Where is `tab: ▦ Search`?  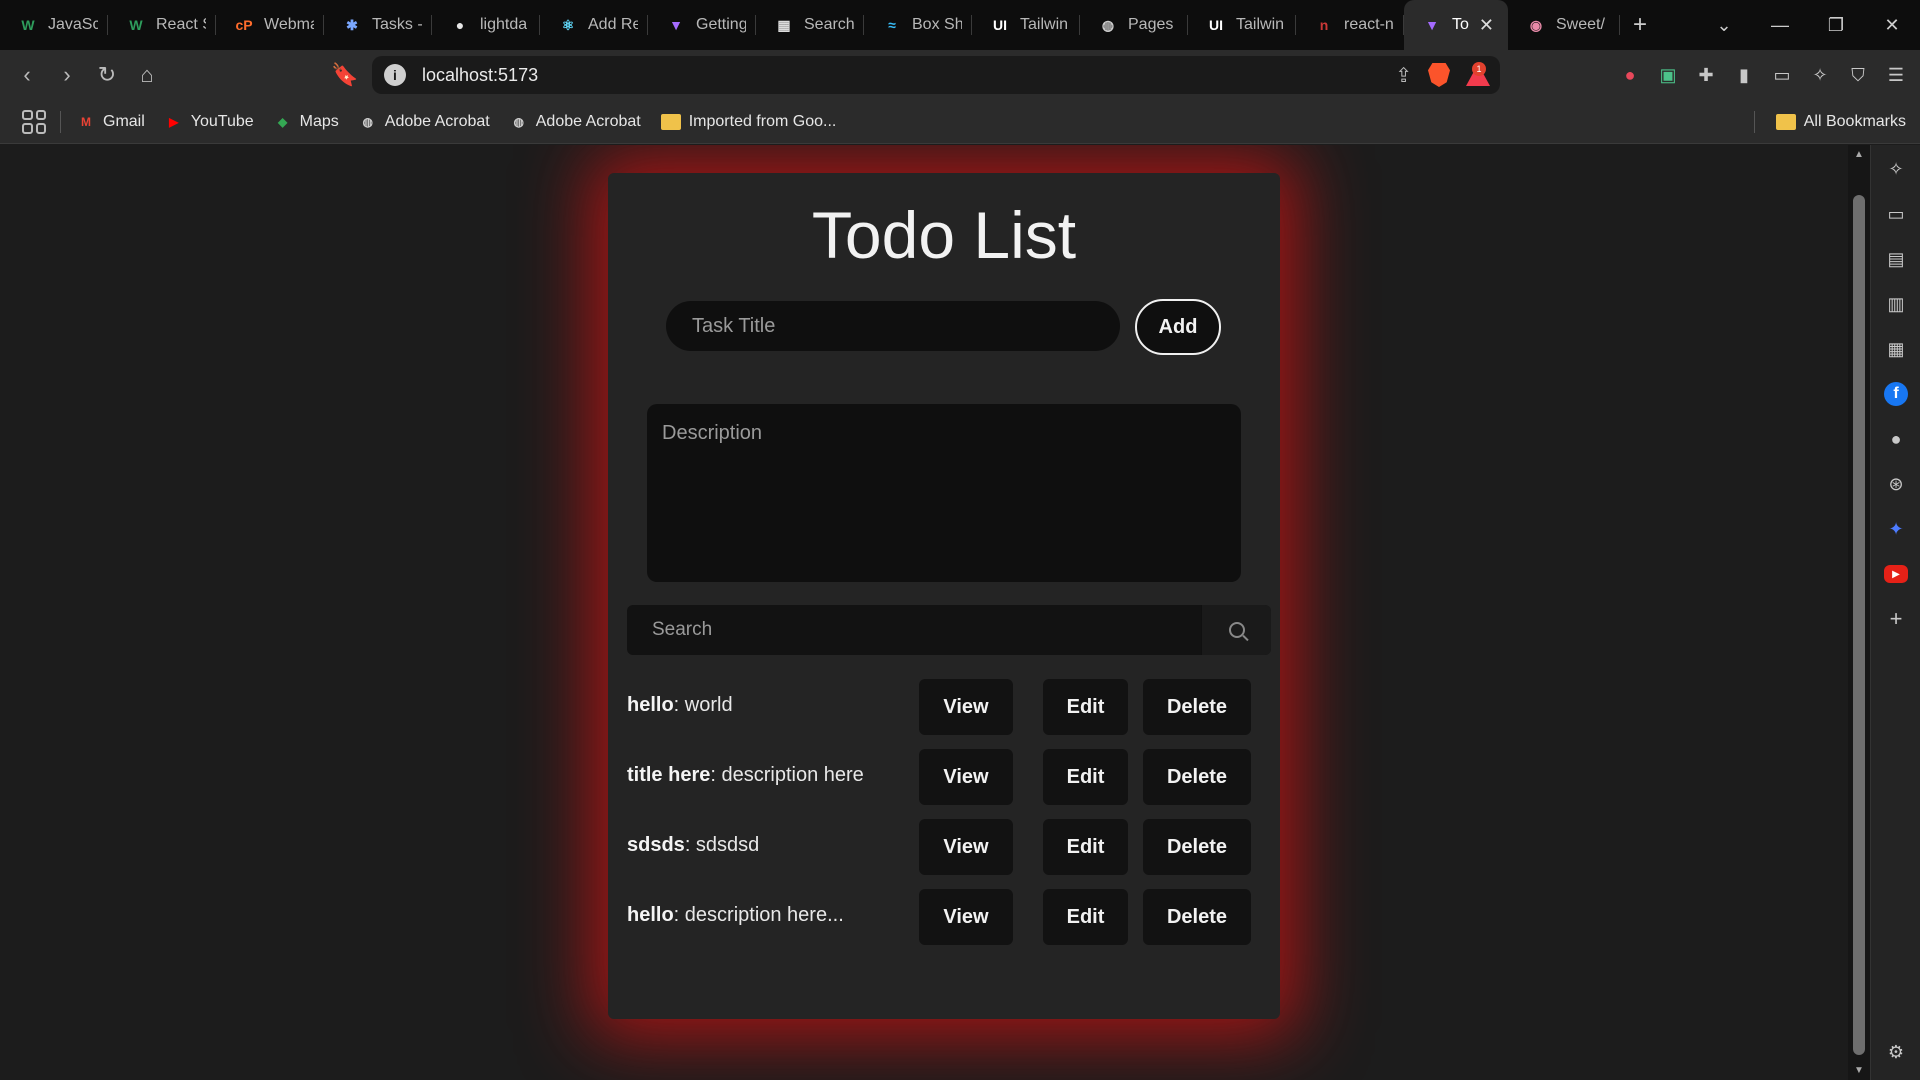
tab: ▦ Search is located at coordinates (810, 25).